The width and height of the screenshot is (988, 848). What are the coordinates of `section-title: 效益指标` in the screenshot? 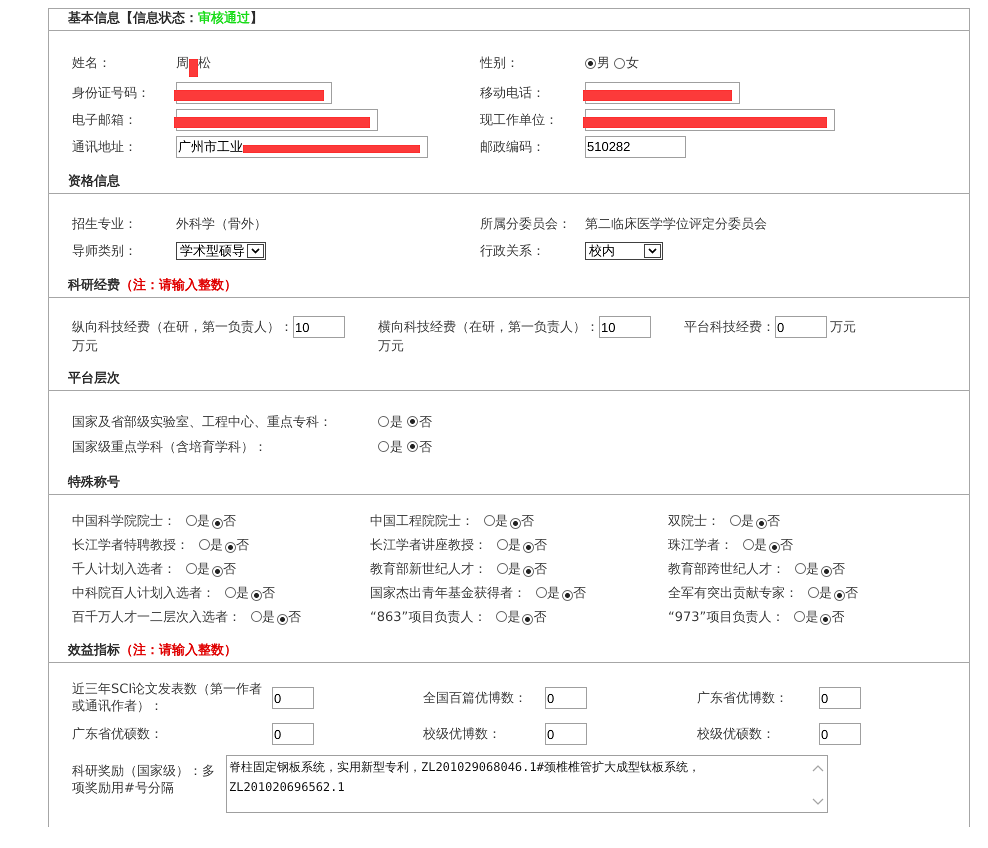 It's located at (94, 650).